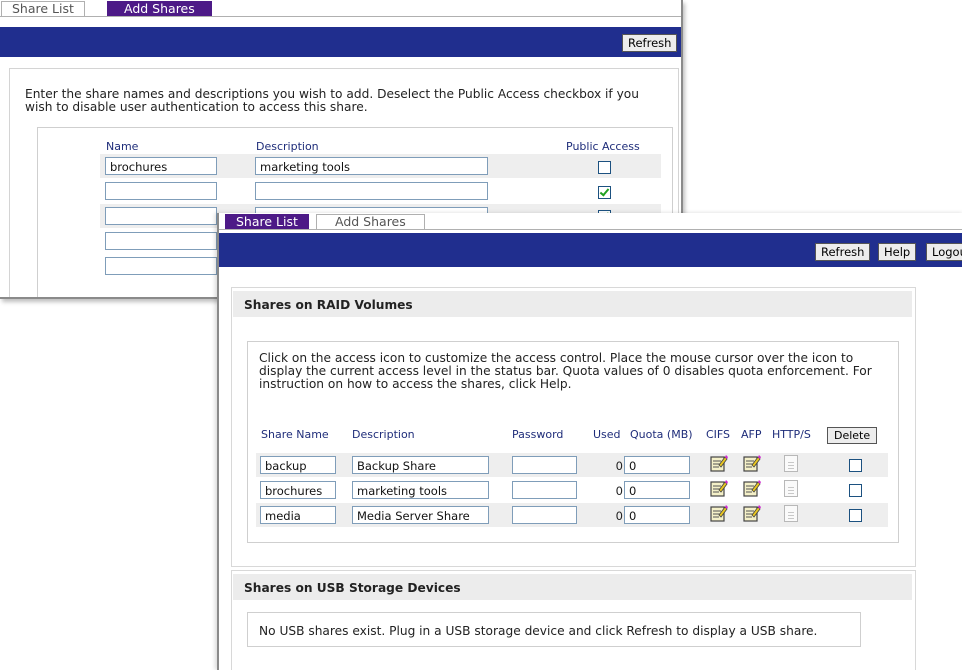  I want to click on col-public-access-header: Public Access, so click(603, 146).